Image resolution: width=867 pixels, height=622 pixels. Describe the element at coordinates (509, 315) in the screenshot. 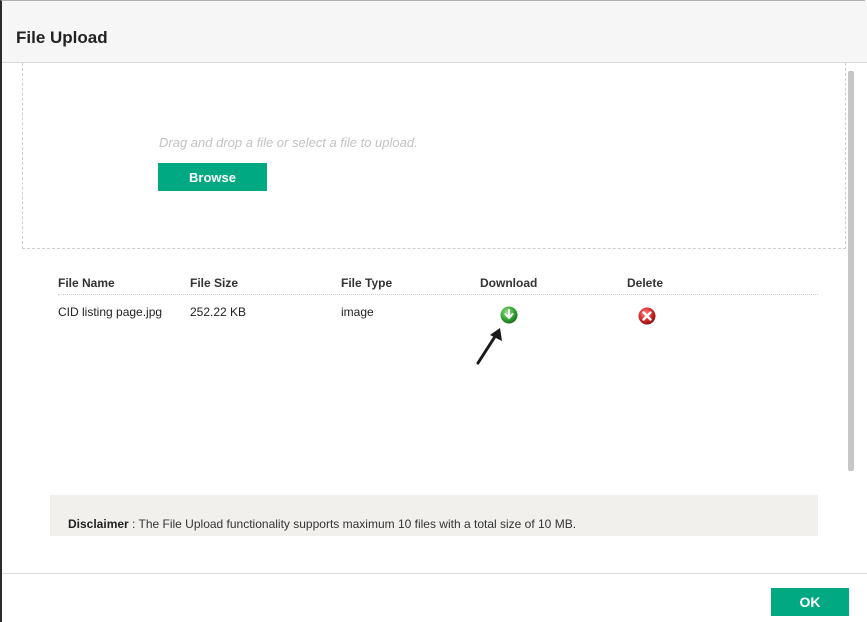

I see `download-icon` at that location.